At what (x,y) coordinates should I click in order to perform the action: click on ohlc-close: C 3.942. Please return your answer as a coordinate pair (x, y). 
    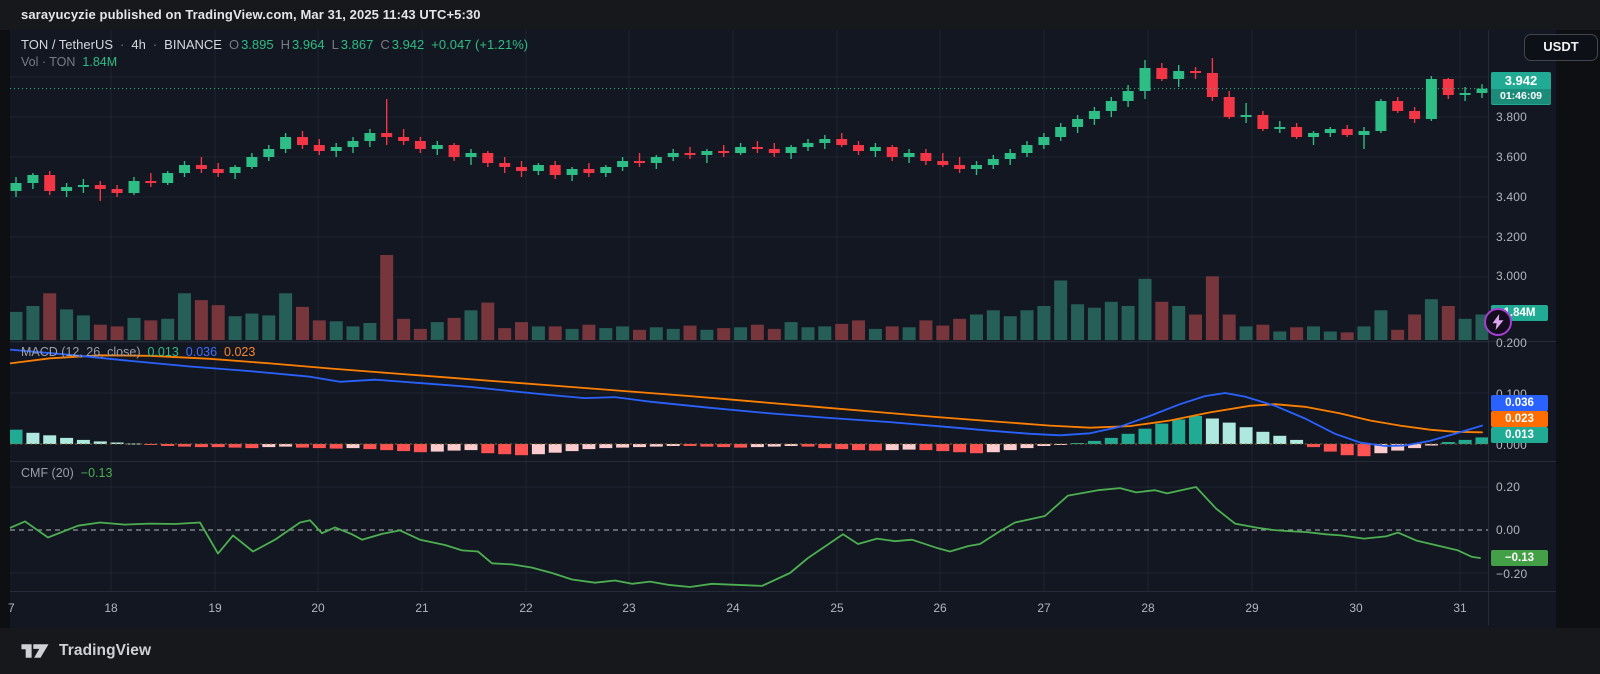
    Looking at the image, I should click on (402, 44).